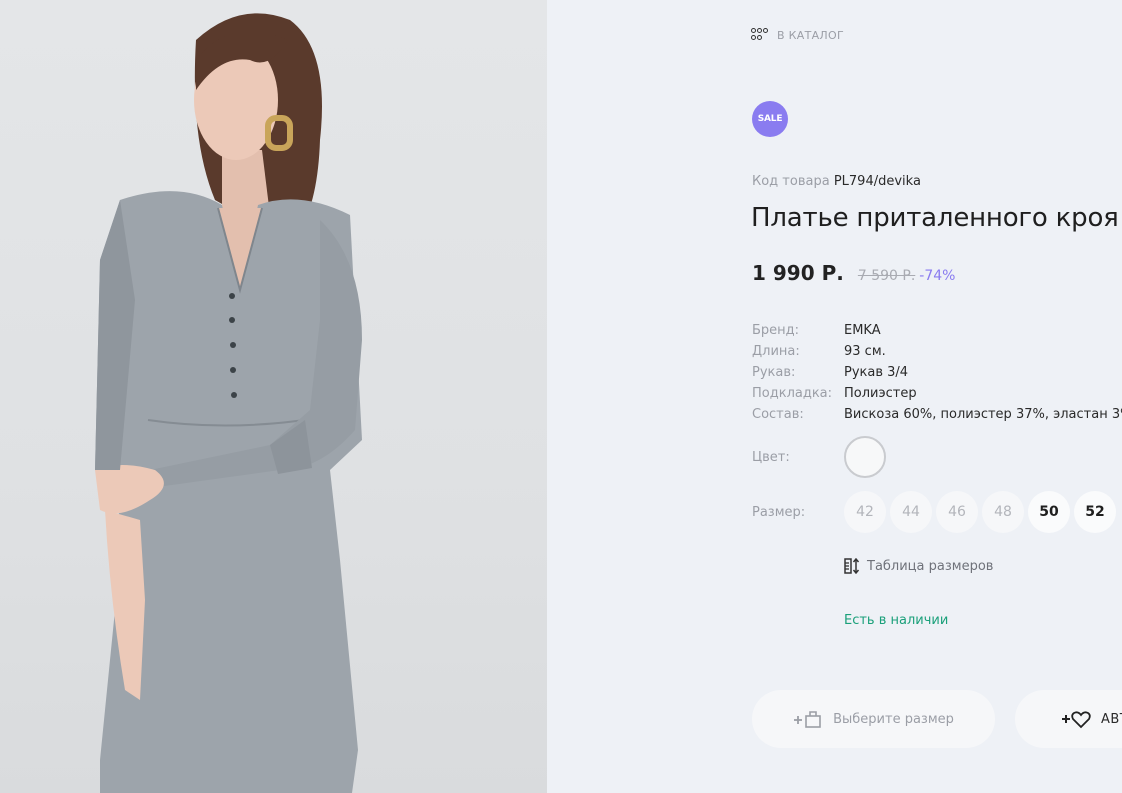  Describe the element at coordinates (937, 330) in the screenshot. I see `spec-row-brand: Бренд: EMKA` at that location.